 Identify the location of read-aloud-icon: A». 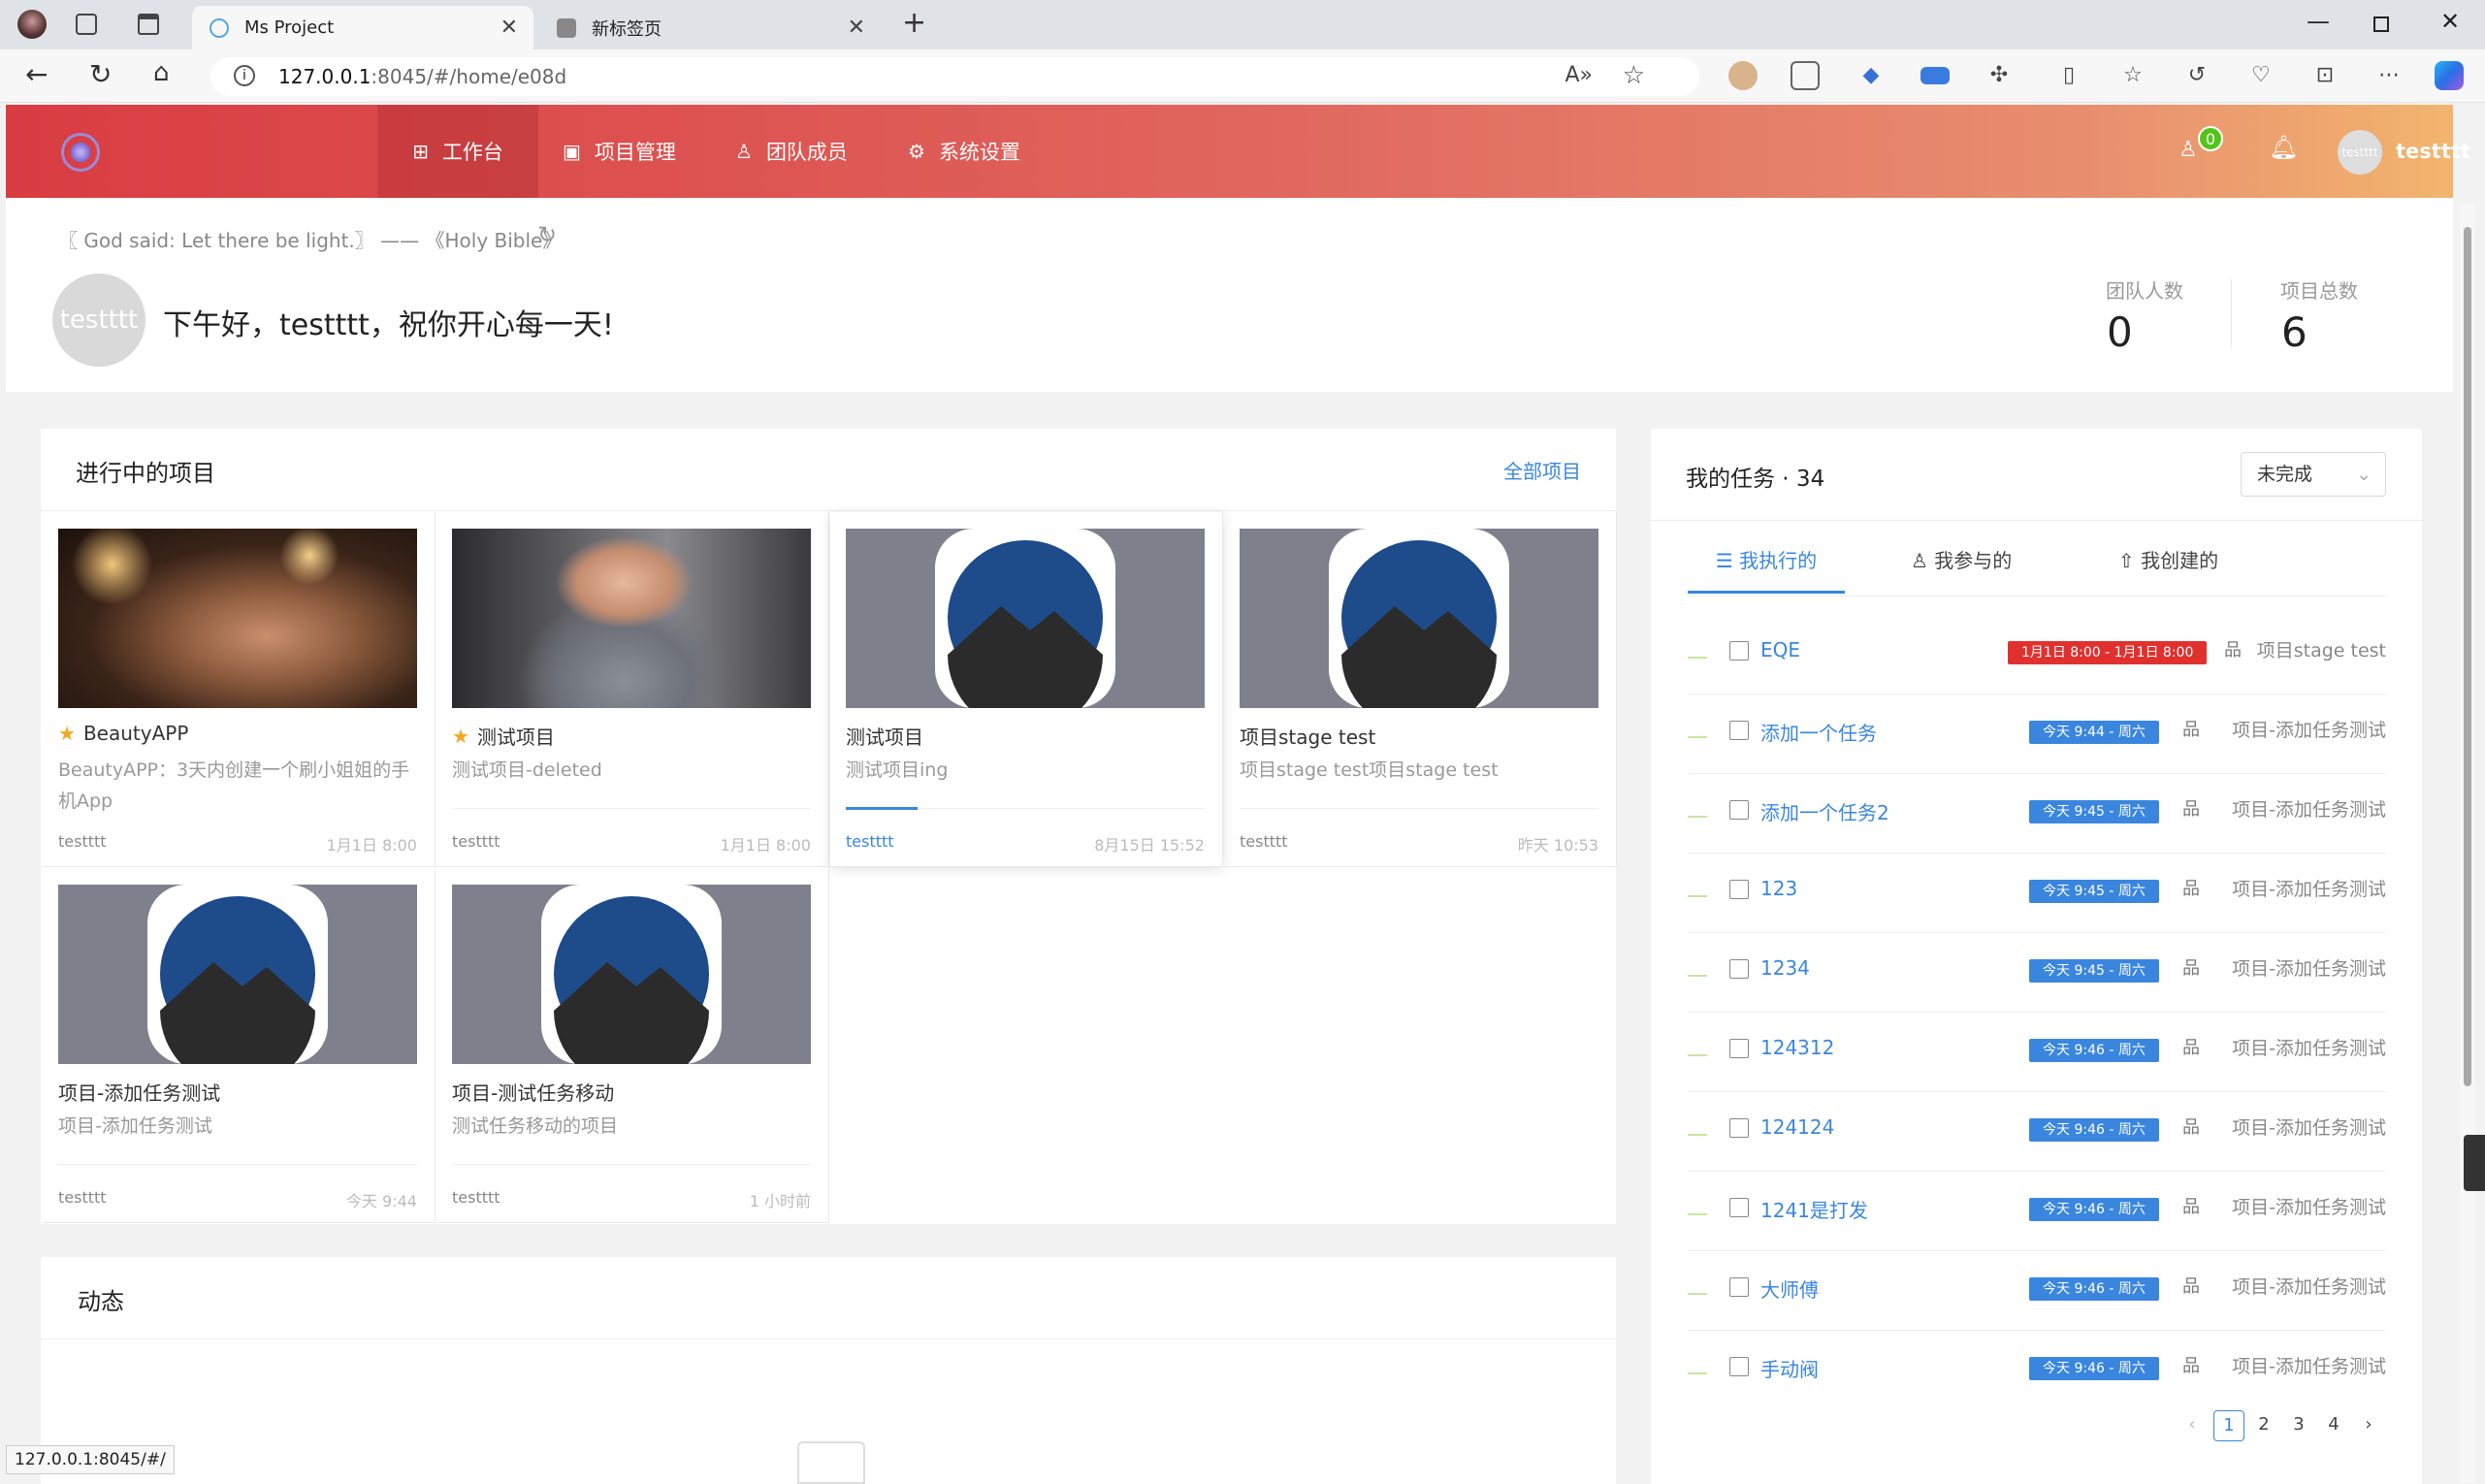
(1579, 75).